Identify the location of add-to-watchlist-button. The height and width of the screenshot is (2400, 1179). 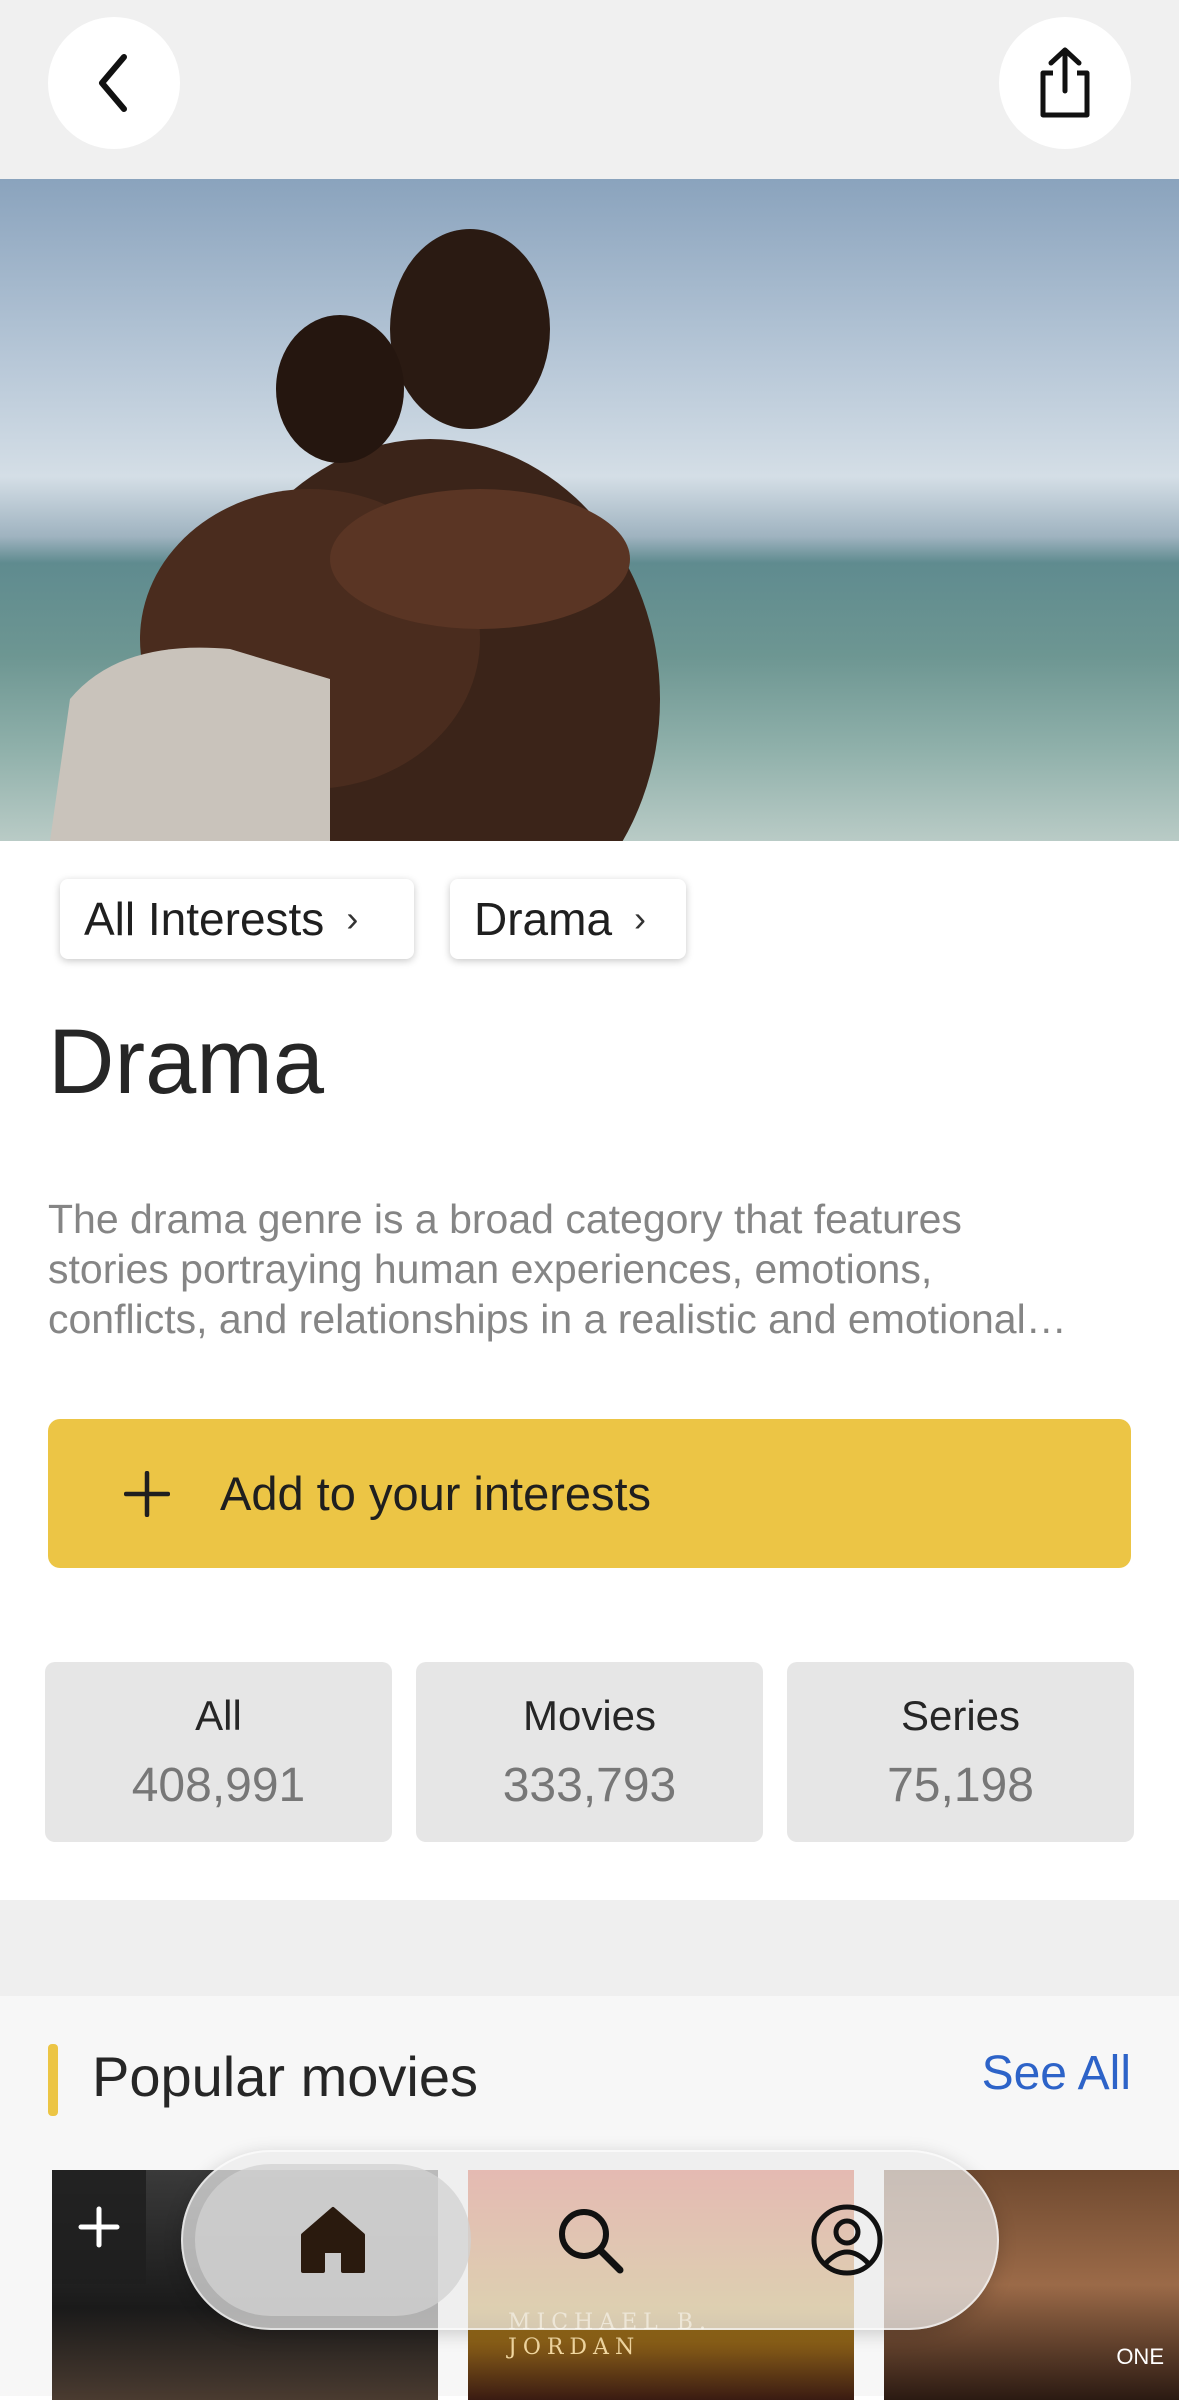
(99, 2227).